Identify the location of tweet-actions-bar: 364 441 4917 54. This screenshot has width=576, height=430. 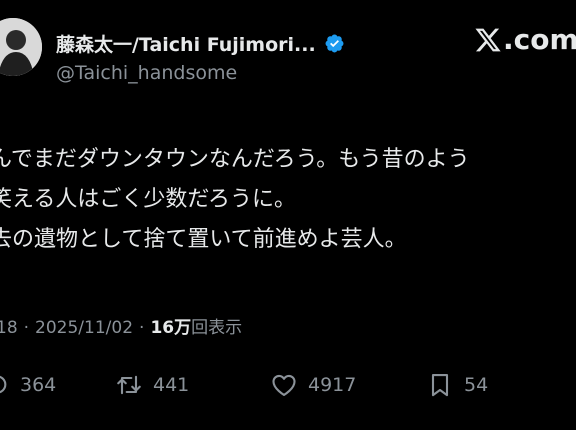
(288, 385).